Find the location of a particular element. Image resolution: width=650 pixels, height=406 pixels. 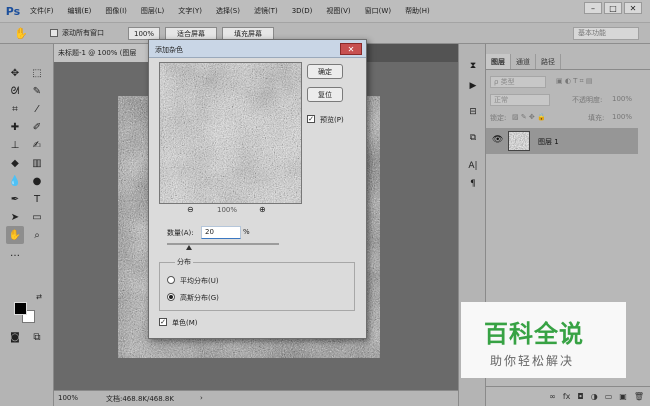

quick-mask-icon: ◙ is located at coordinates (15, 337).